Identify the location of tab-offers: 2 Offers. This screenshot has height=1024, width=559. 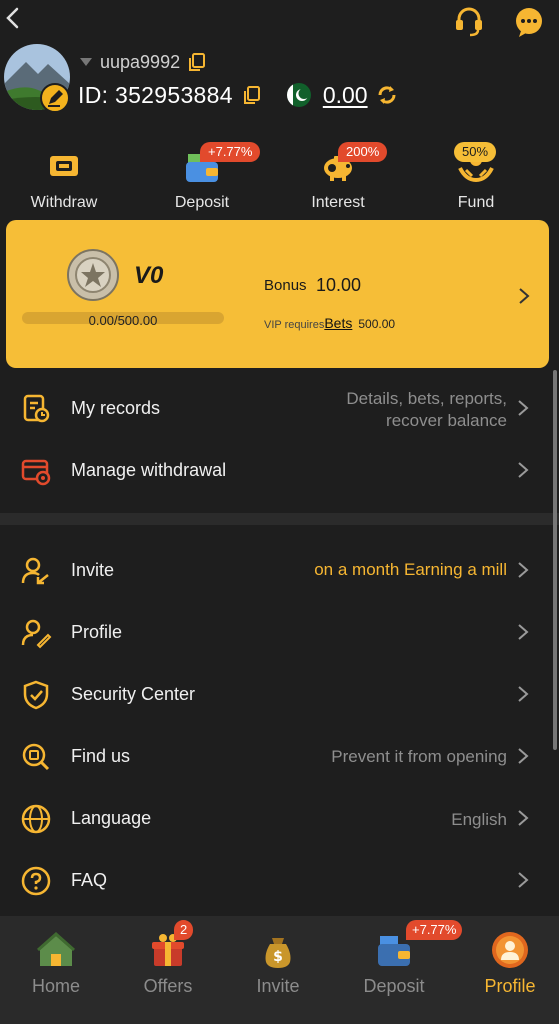
(168, 970).